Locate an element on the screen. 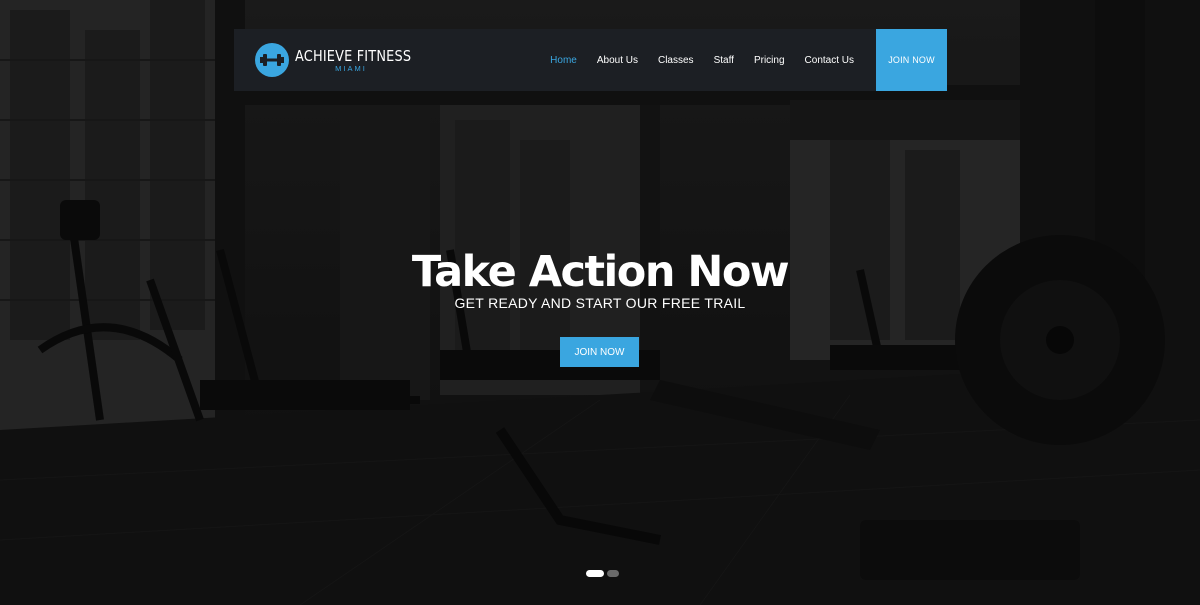 Image resolution: width=1200 pixels, height=605 pixels. dumbbell-icon is located at coordinates (272, 60).